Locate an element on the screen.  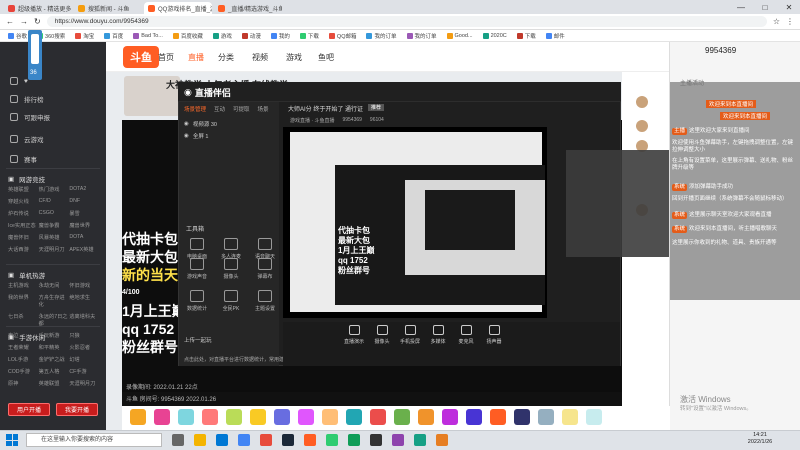
game-link: 永劫无间 is located at coordinates (54, 285).